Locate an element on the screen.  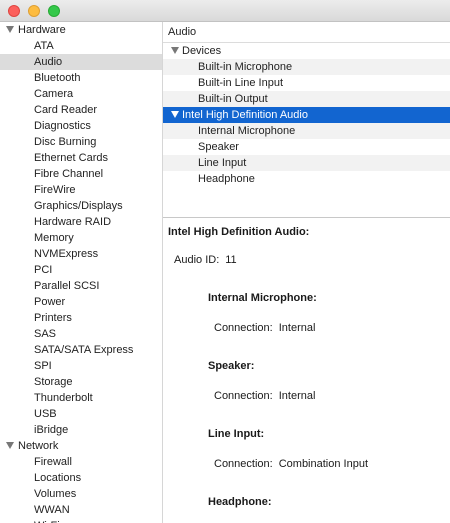
sidebar-item: Power is located at coordinates (81, 302).